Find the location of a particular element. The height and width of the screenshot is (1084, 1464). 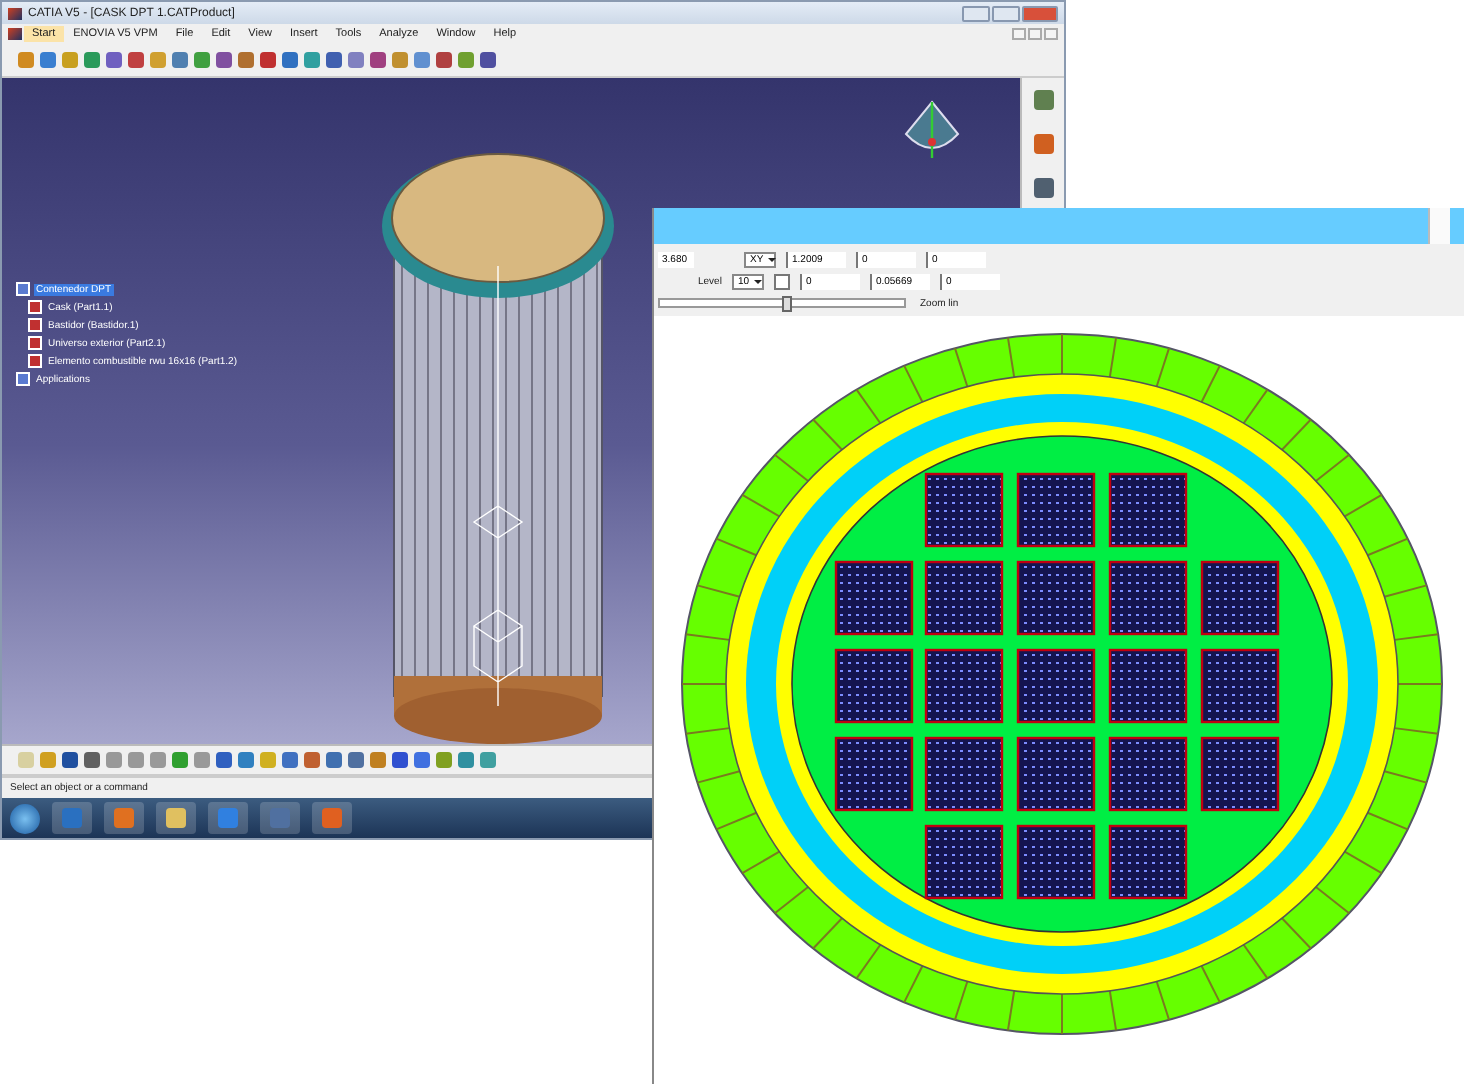

scrollbar is located at coordinates (1439, 226).